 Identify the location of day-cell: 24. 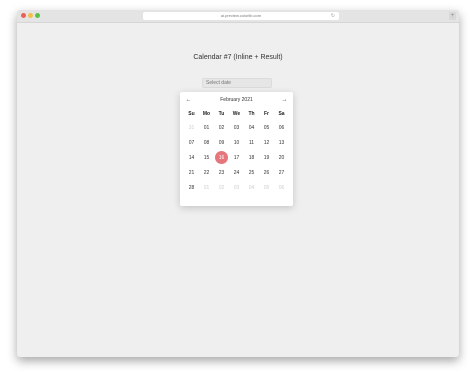
(236, 172).